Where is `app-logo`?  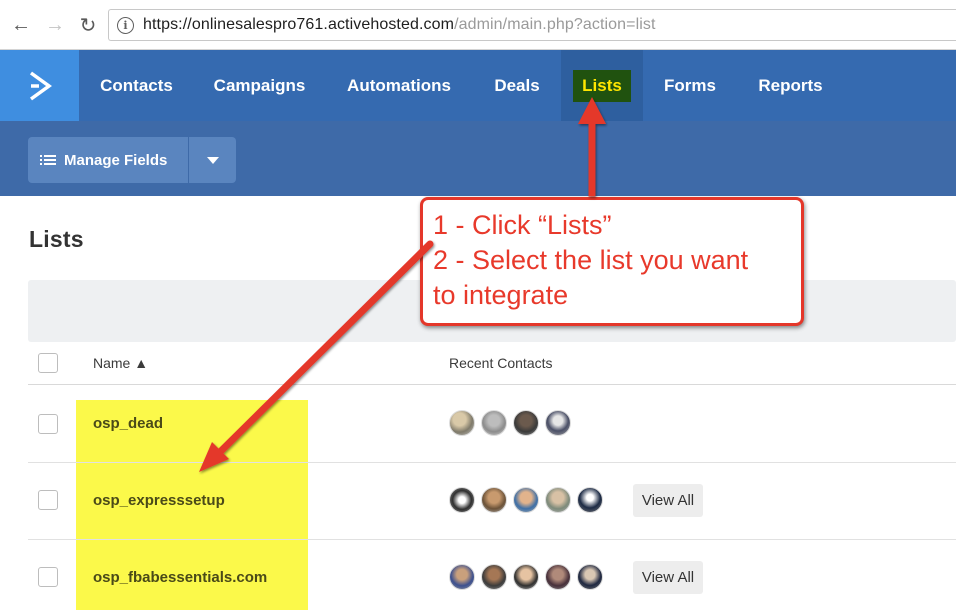
app-logo is located at coordinates (39, 85).